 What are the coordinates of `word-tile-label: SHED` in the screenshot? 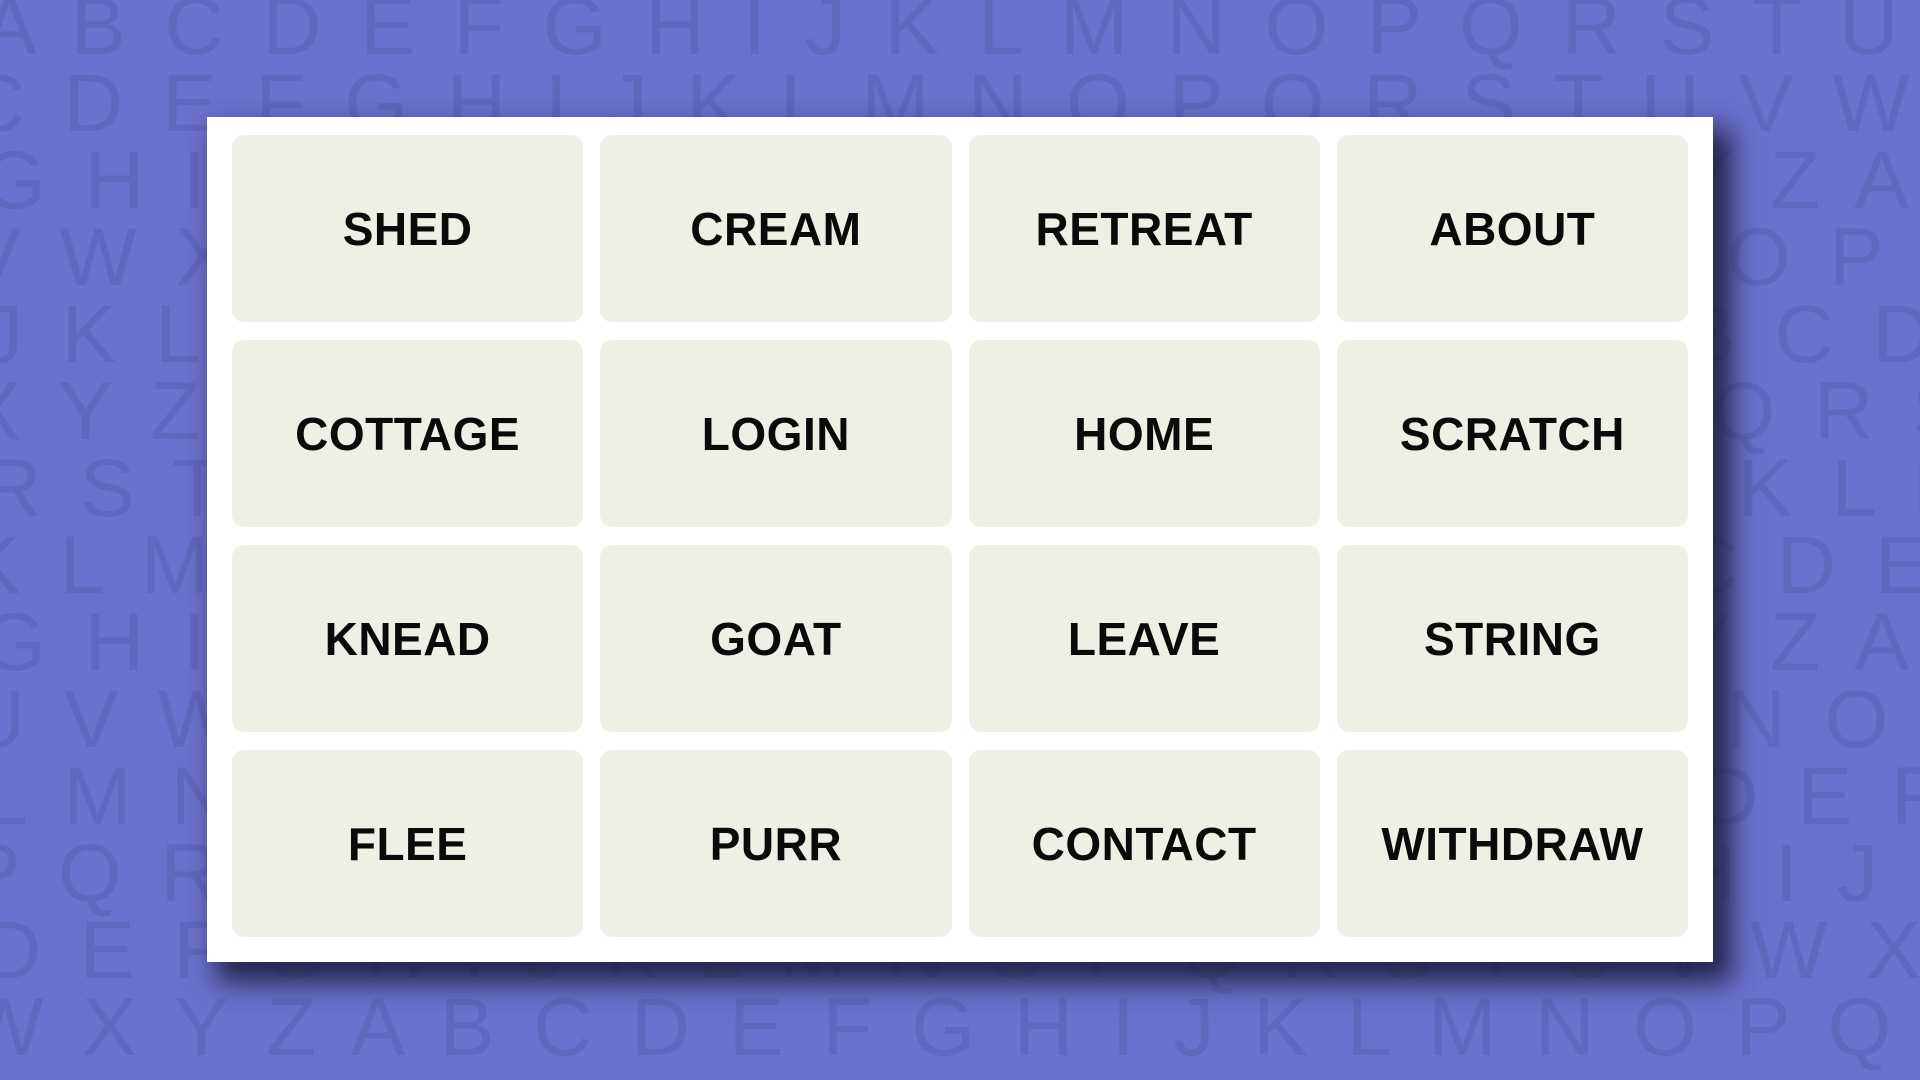 It's located at (407, 228).